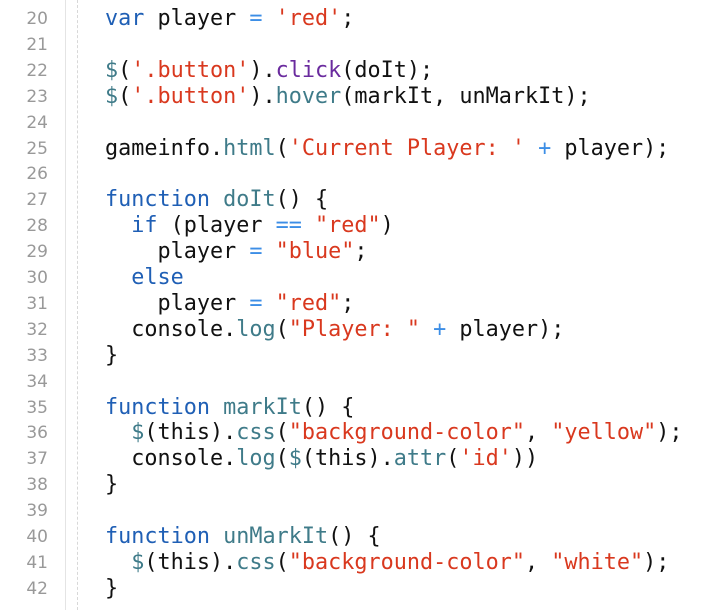 Image resolution: width=718 pixels, height=610 pixels. I want to click on line-number: 35, so click(37, 407).